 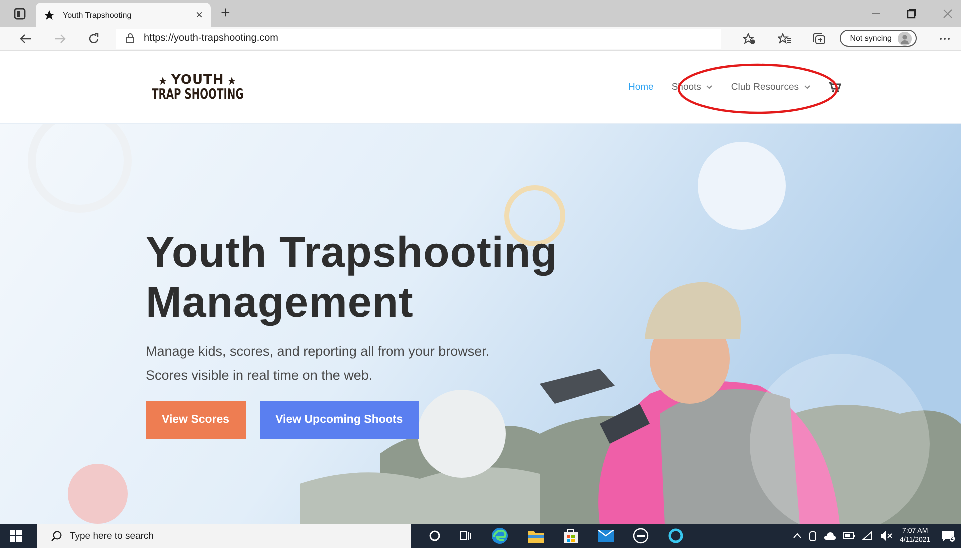 What do you see at coordinates (419, 38) in the screenshot?
I see `address-field: https://youth-trapshooting.com` at bounding box center [419, 38].